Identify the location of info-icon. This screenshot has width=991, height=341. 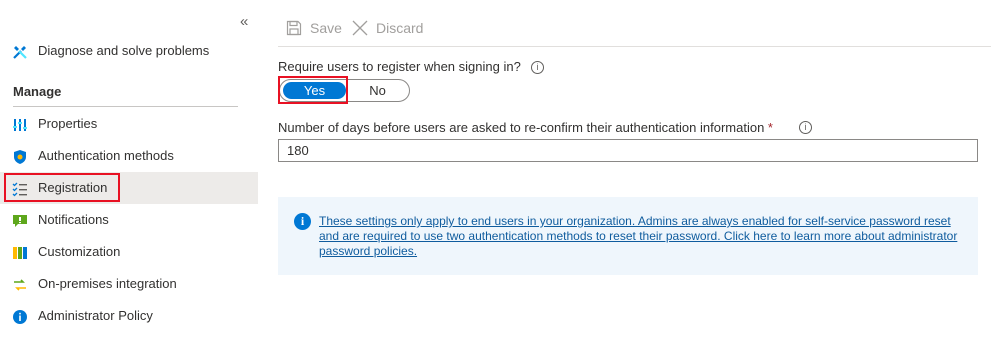
(20, 317).